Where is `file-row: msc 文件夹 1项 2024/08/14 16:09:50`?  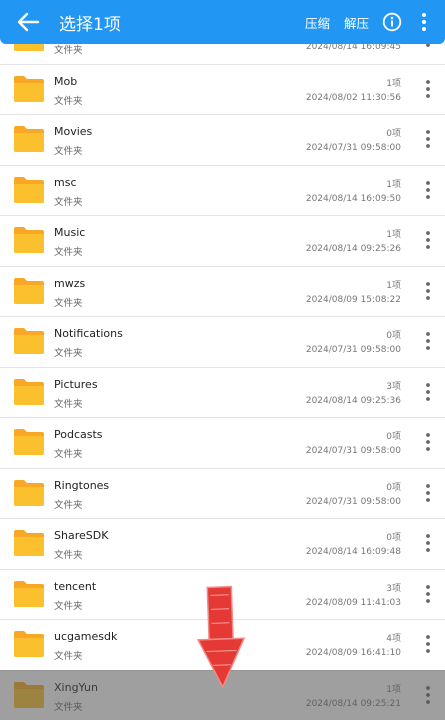
file-row: msc 文件夹 1项 2024/08/14 16:09:50 is located at coordinates (222, 189).